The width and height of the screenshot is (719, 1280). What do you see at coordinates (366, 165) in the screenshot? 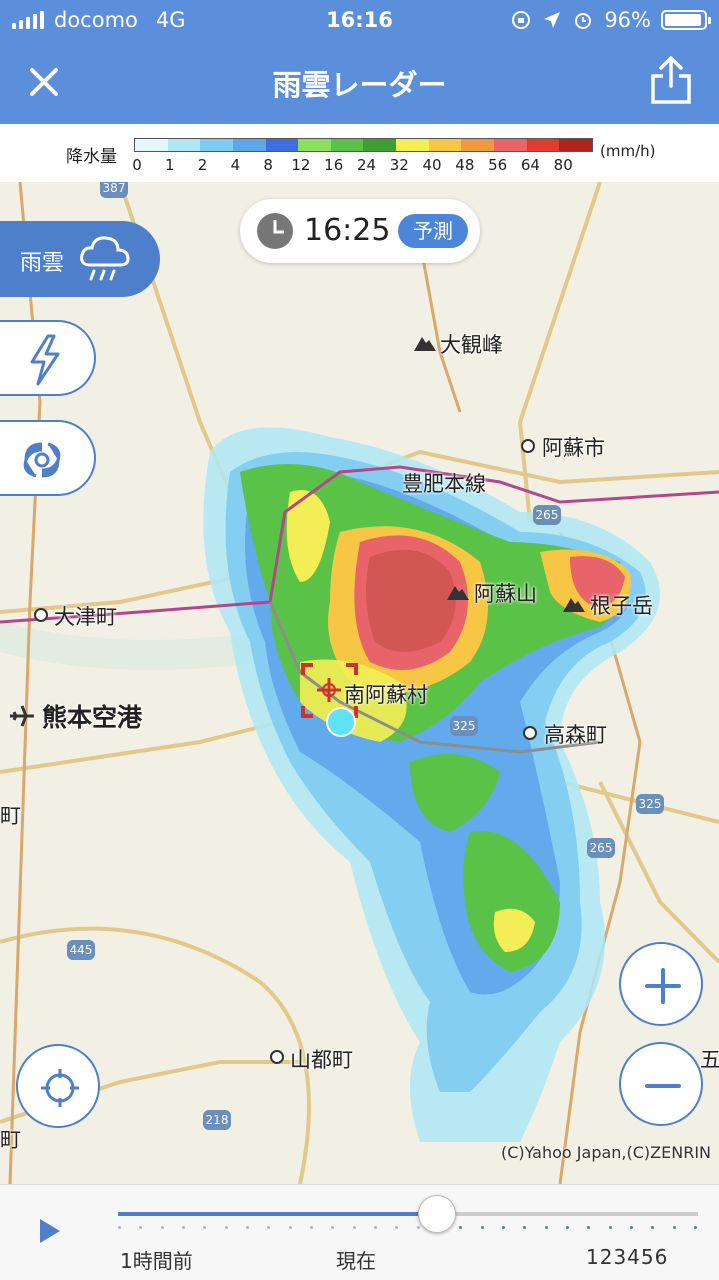
I see `legend-tick: 24` at bounding box center [366, 165].